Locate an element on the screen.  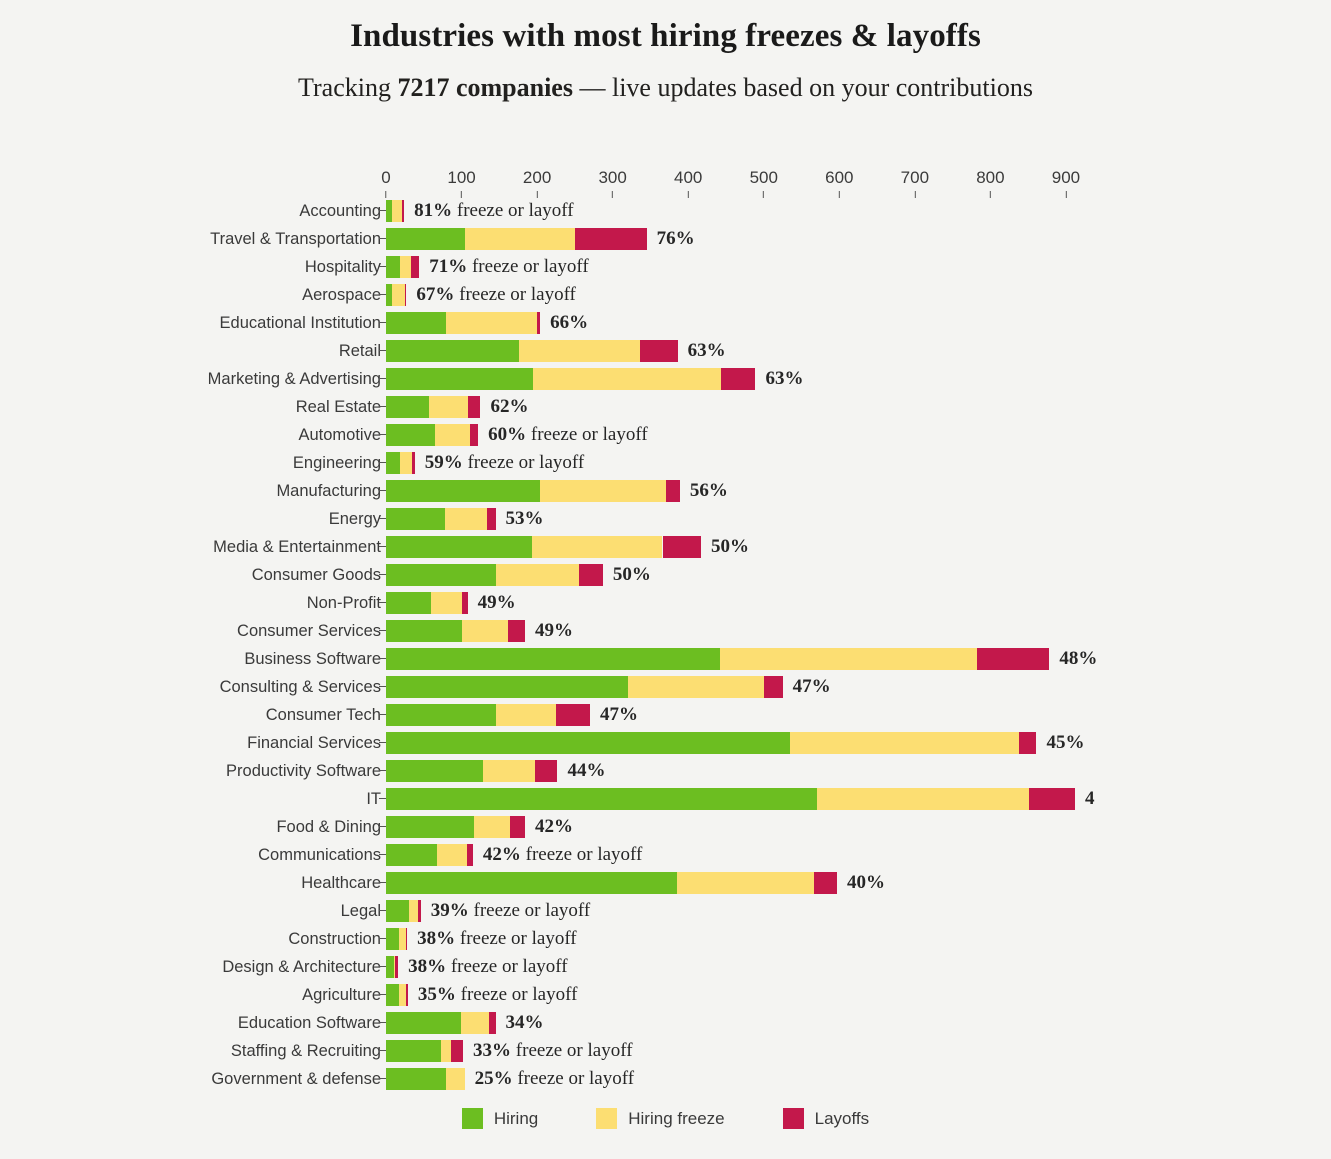
chart-row: Marketing & Advertising 63% is located at coordinates (665, 379).